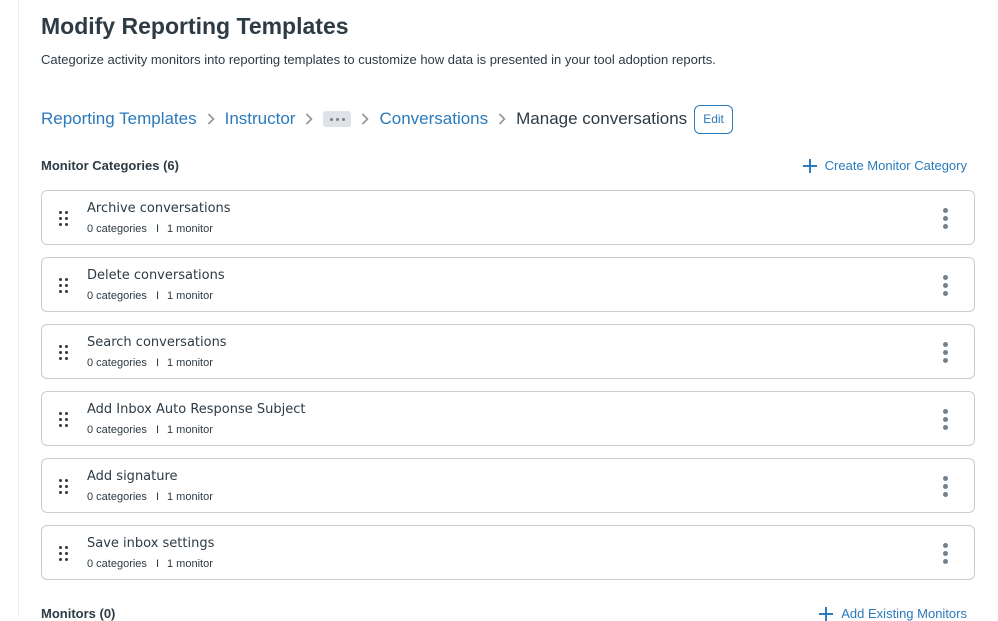 Image resolution: width=998 pixels, height=621 pixels. I want to click on monitor-category-name: Save inbox settings, so click(151, 543).